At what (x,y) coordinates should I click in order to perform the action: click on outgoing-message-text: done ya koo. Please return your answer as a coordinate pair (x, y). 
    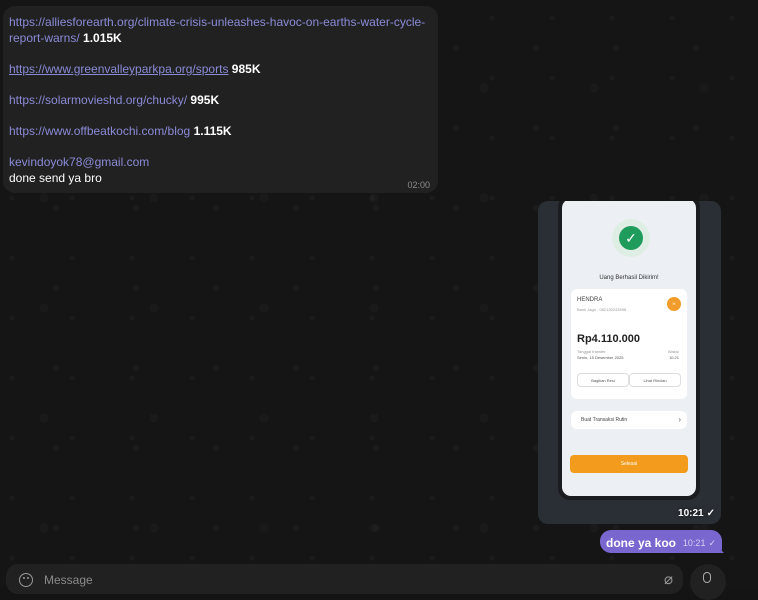
    Looking at the image, I should click on (641, 543).